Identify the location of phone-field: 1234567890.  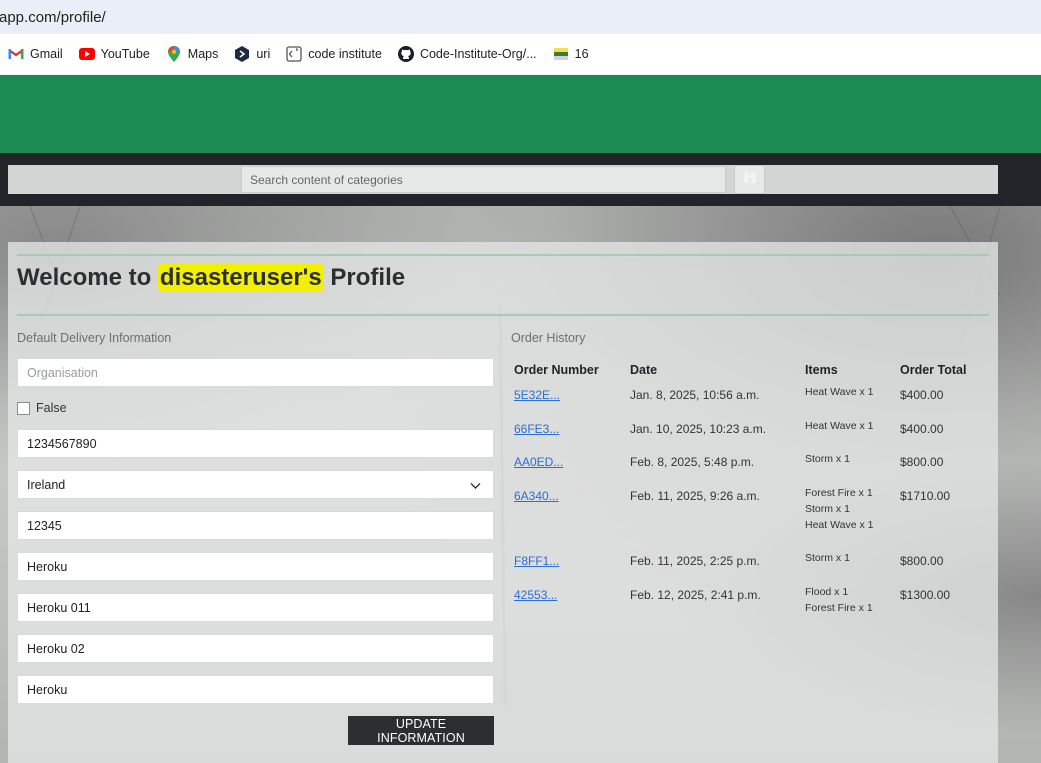
(255, 443).